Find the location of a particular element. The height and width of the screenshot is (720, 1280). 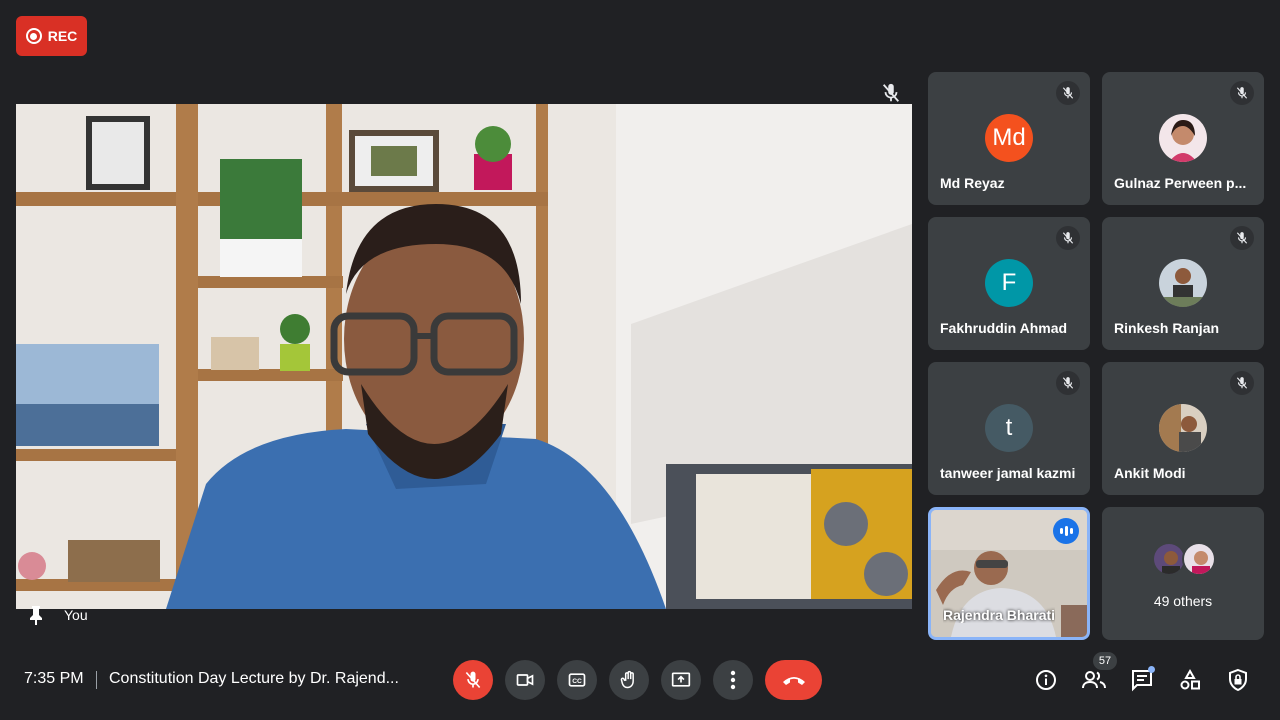

participant-name: tanweer jamal kazmi is located at coordinates (1008, 473).